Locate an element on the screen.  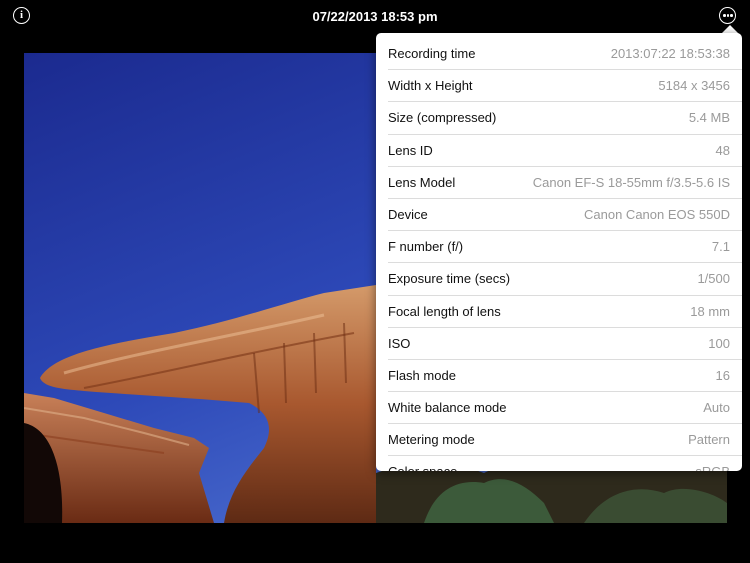
exif-row: Recording time 2013:07:22 18:53:38 is located at coordinates (565, 54).